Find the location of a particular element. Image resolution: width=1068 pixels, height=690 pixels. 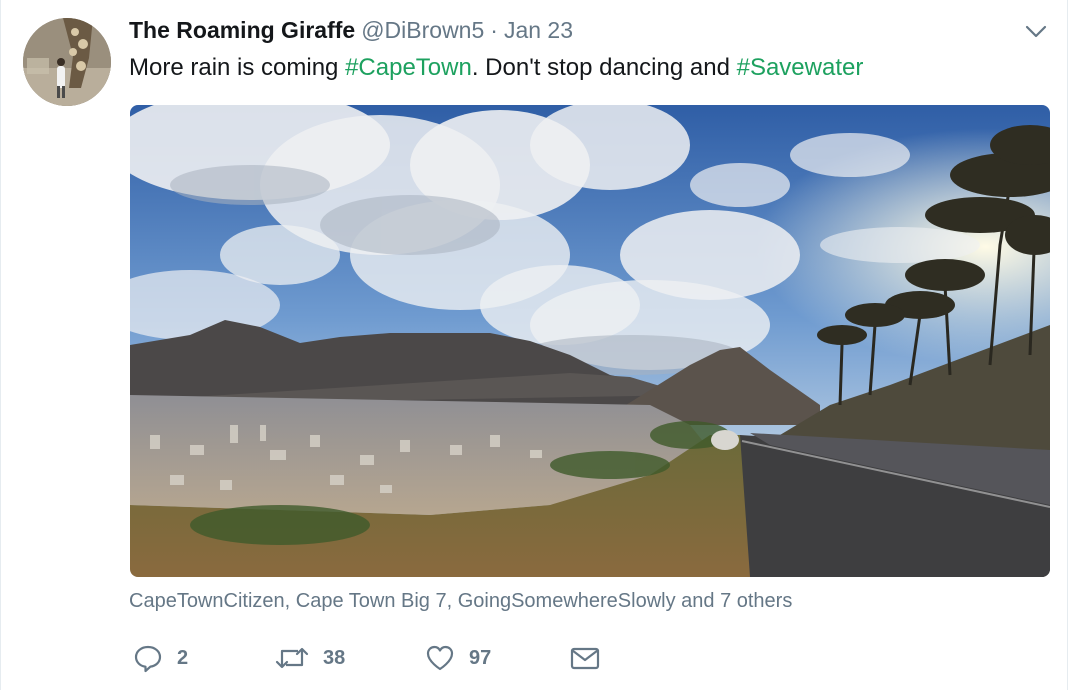

avatar is located at coordinates (67, 62).